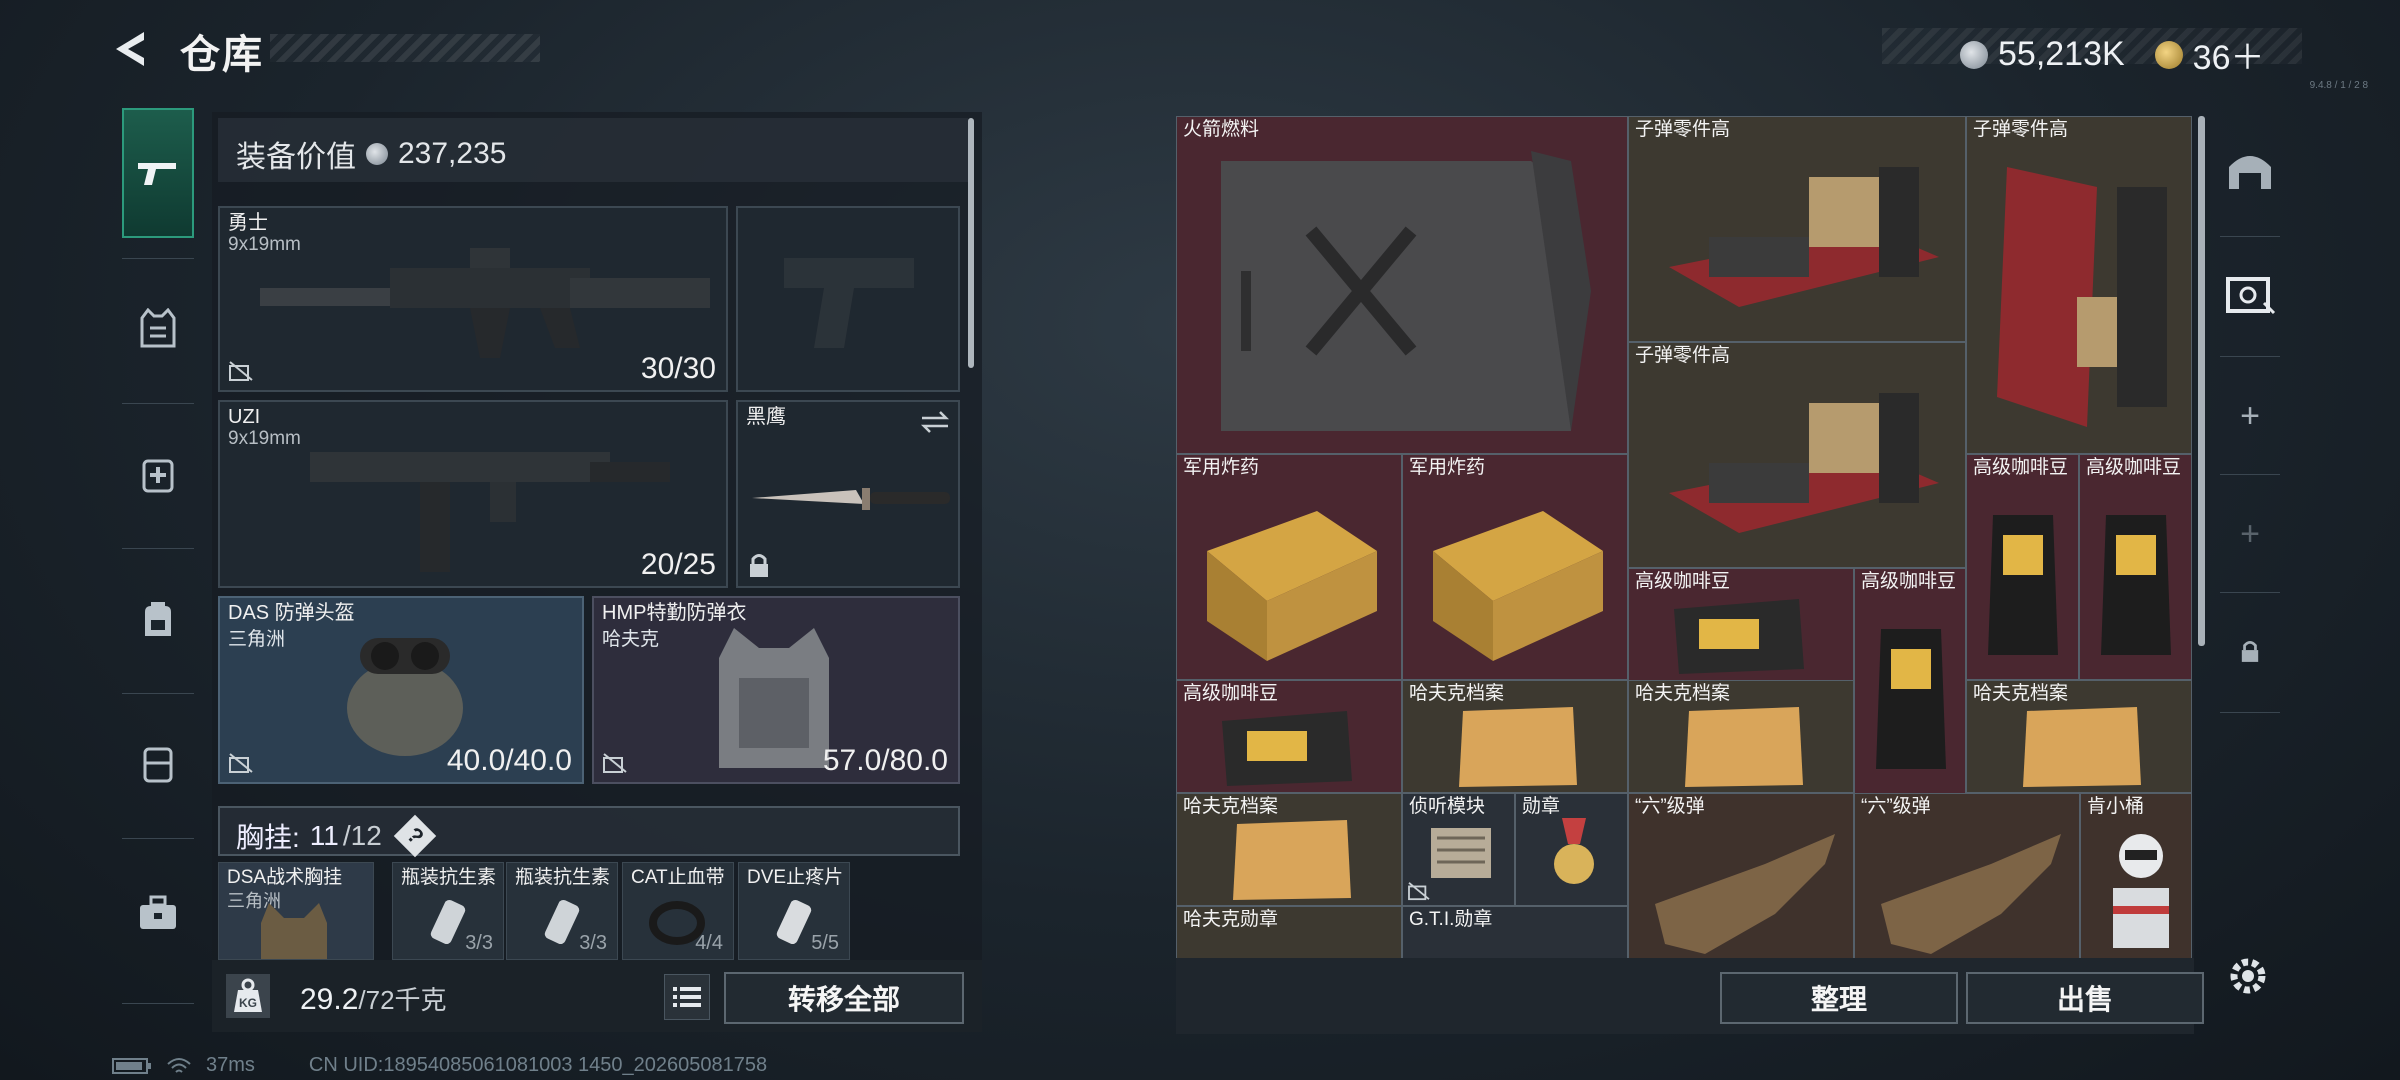  I want to click on rig-item-name: DSA战术胸挂, so click(285, 877).